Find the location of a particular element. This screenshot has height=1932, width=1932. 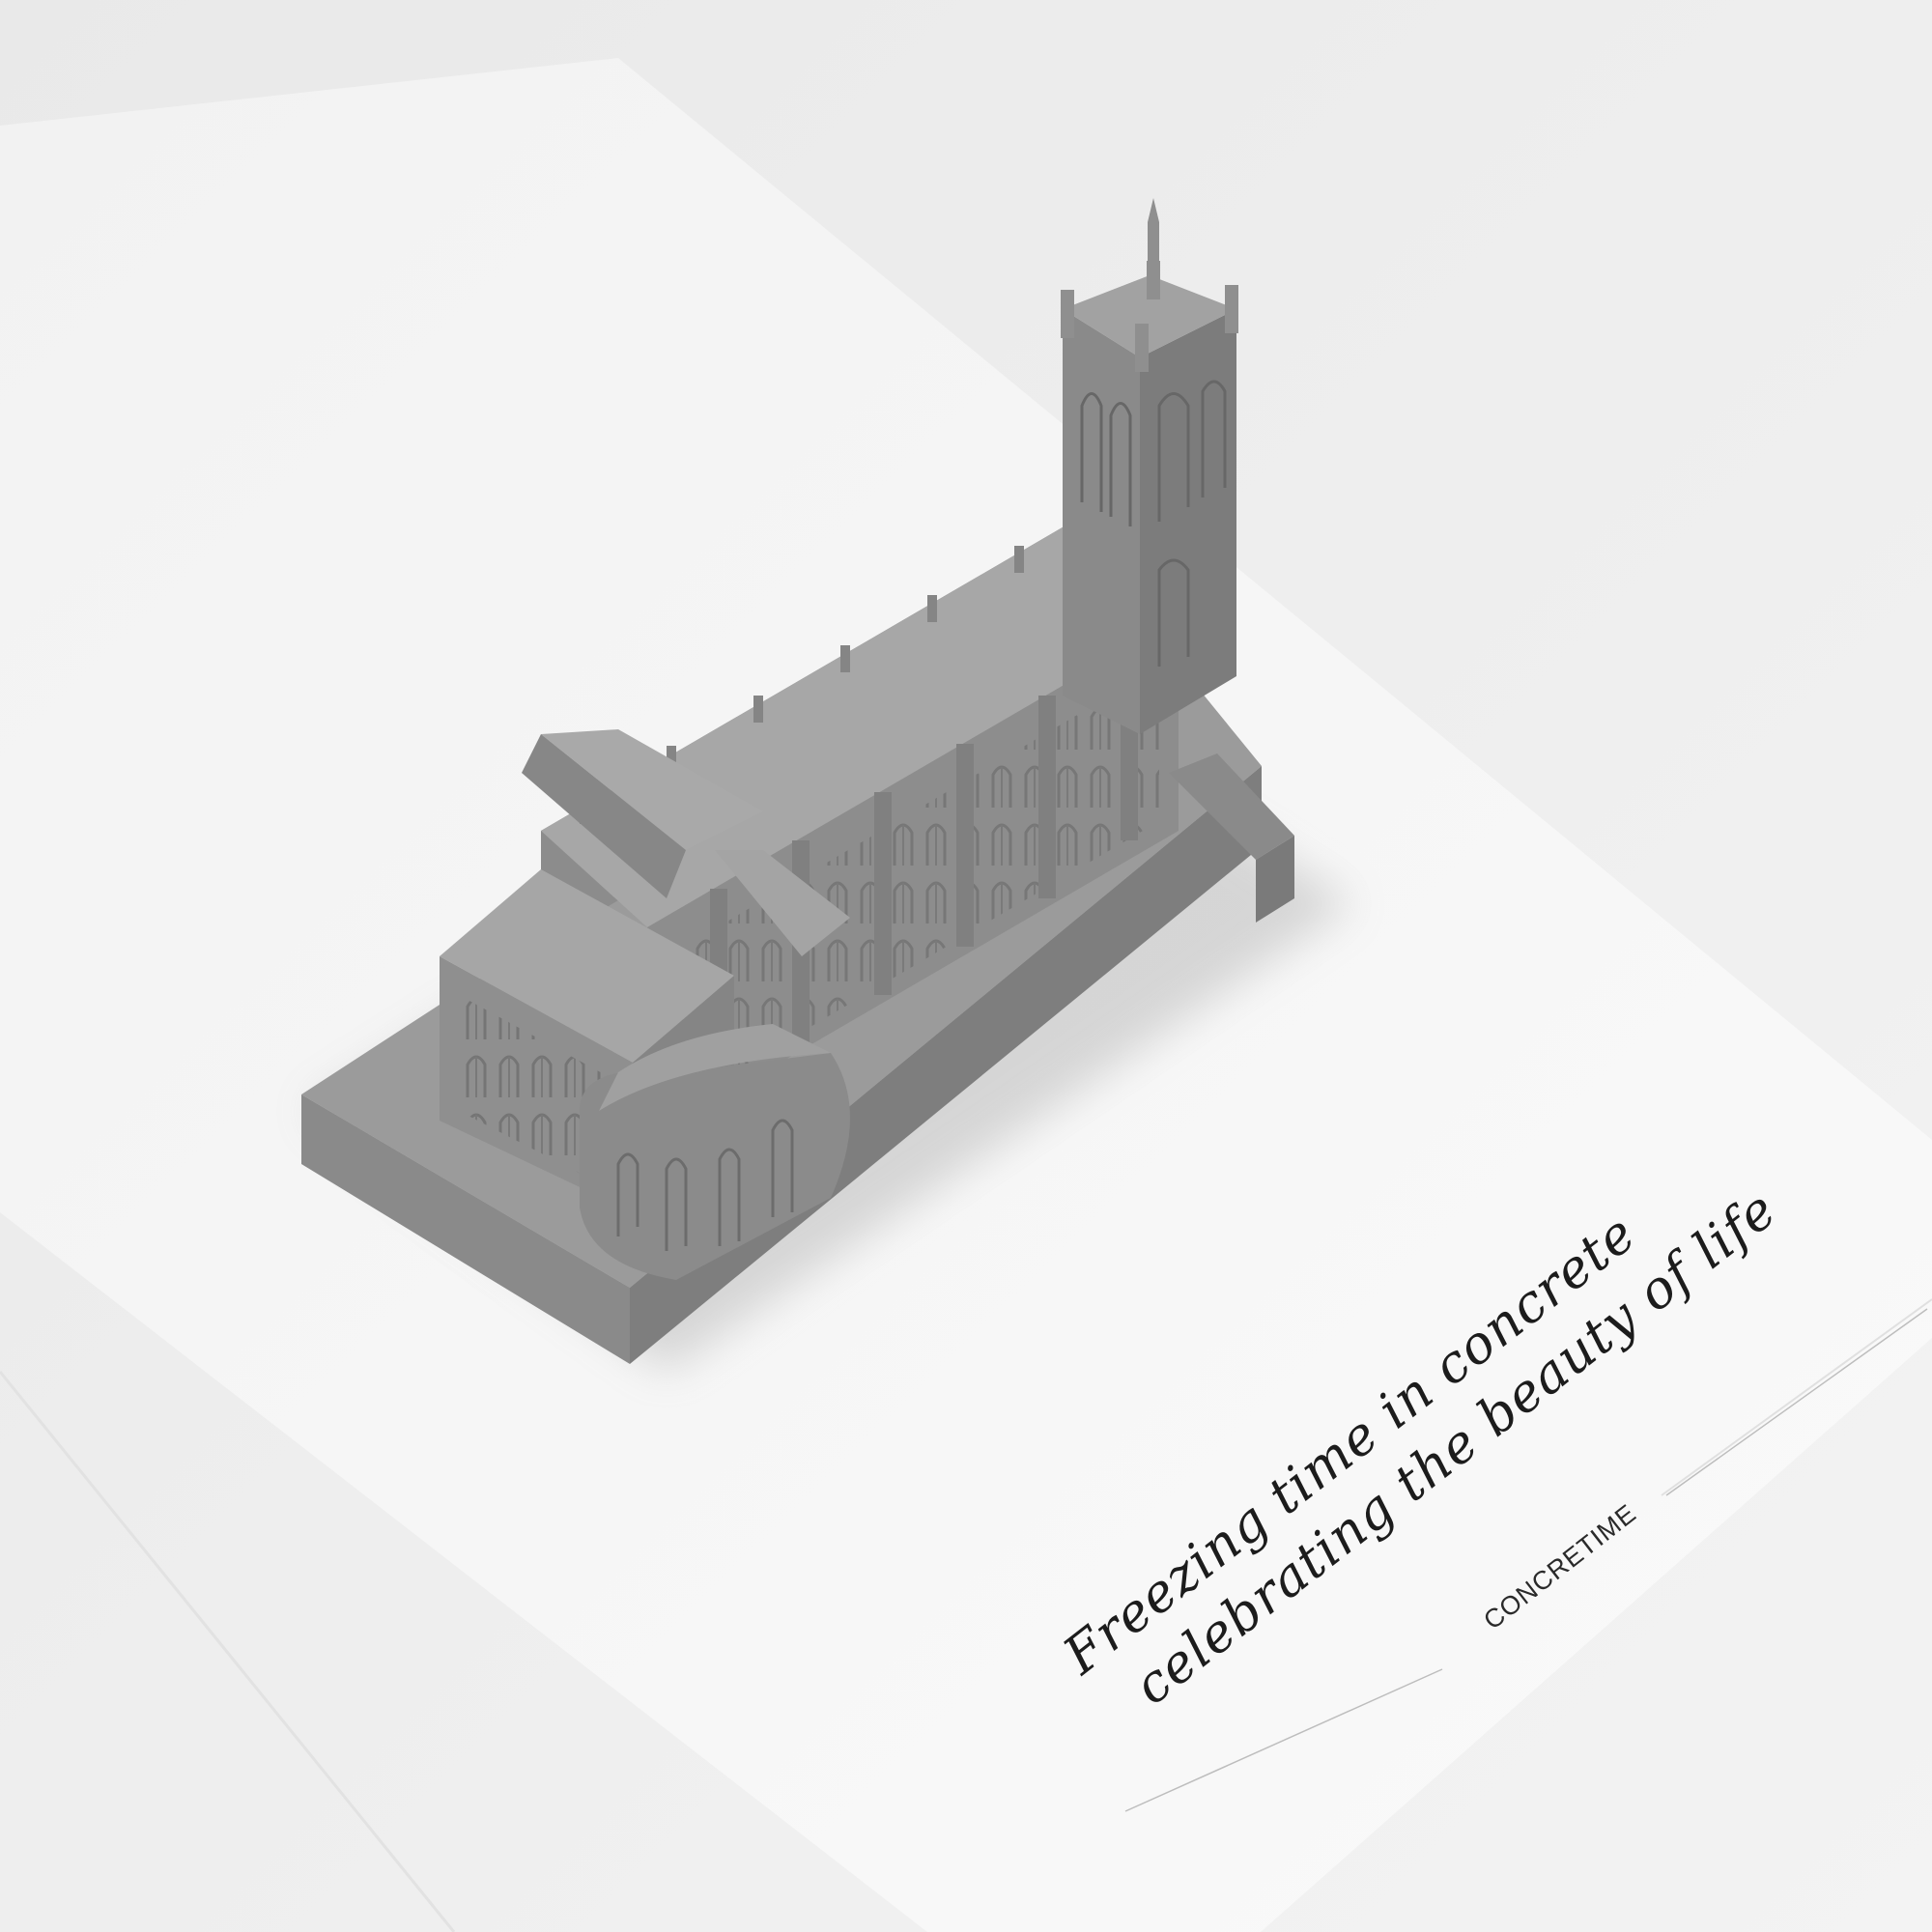

tower-left-face is located at coordinates (1101, 521).